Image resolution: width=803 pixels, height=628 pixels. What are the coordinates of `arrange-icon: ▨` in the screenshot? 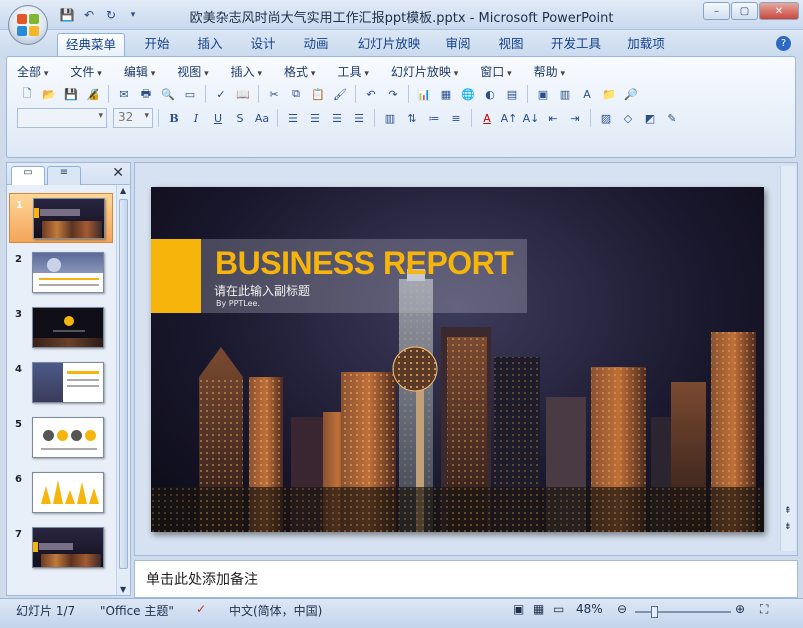 It's located at (606, 118).